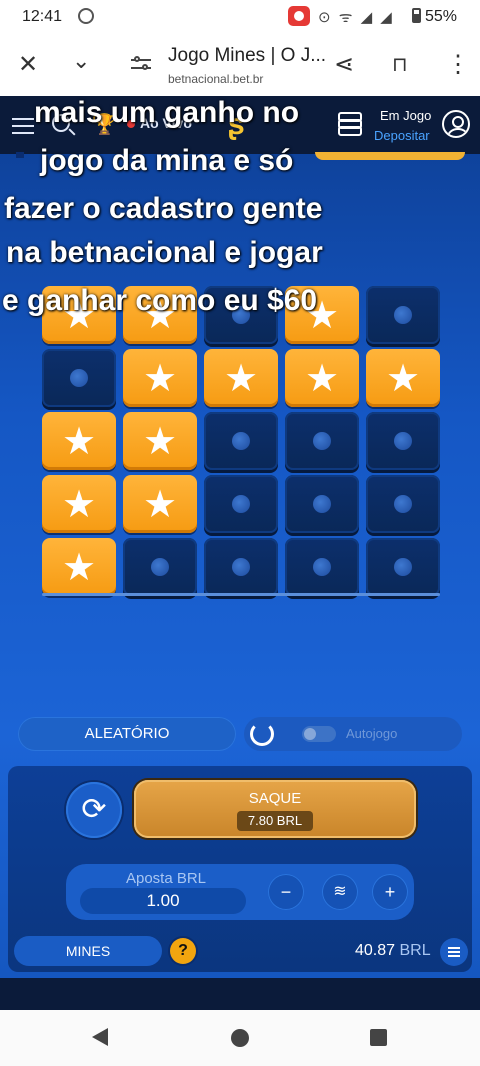 The height and width of the screenshot is (1066, 480). What do you see at coordinates (319, 734) in the screenshot?
I see `autoplay-toggle` at bounding box center [319, 734].